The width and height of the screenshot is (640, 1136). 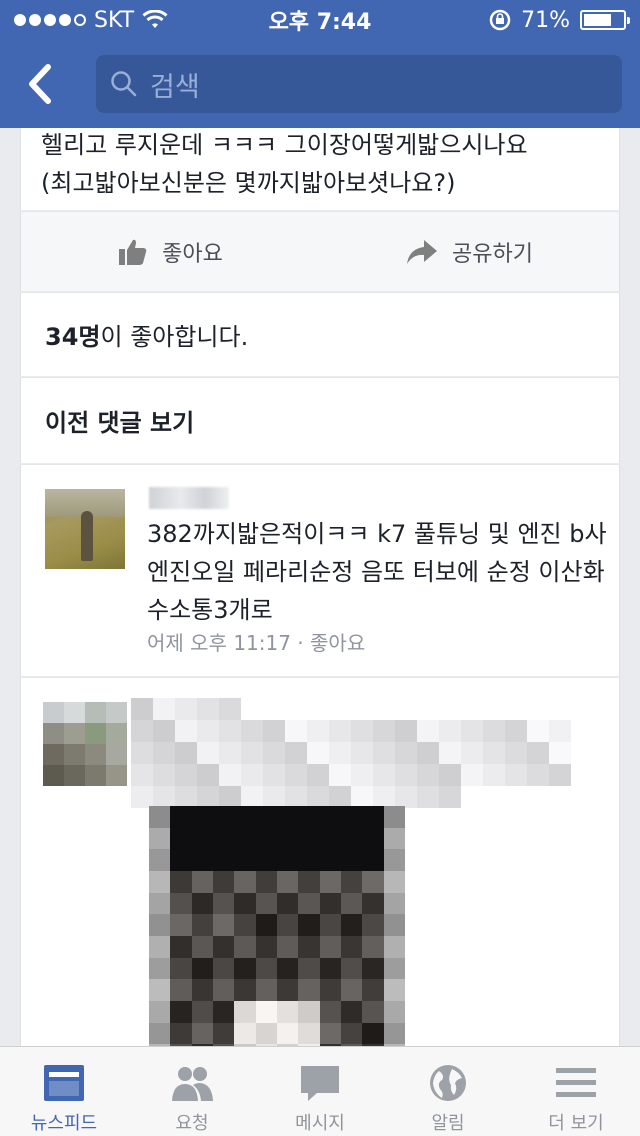 I want to click on like-label: 좋아요, so click(x=192, y=254).